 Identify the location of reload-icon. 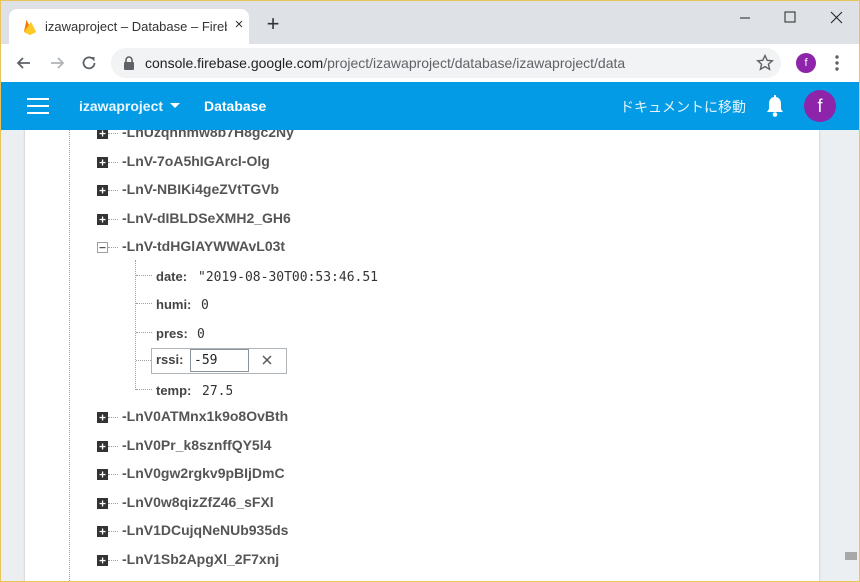
(89, 63).